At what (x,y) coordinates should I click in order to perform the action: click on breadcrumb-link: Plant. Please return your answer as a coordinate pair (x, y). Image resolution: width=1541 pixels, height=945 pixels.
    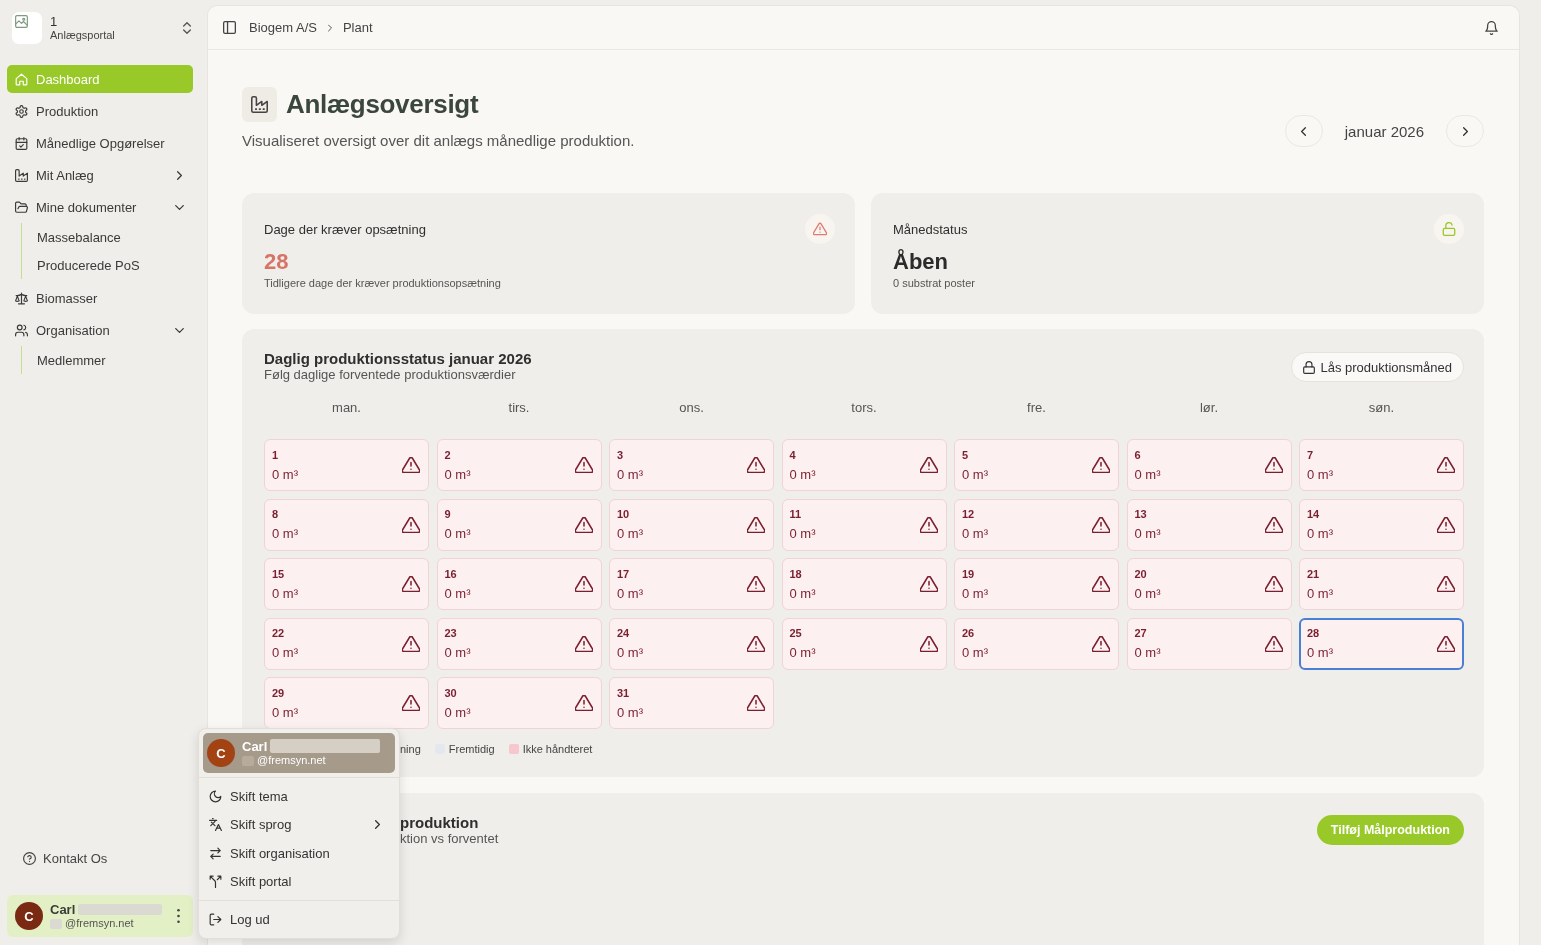
    Looking at the image, I should click on (357, 27).